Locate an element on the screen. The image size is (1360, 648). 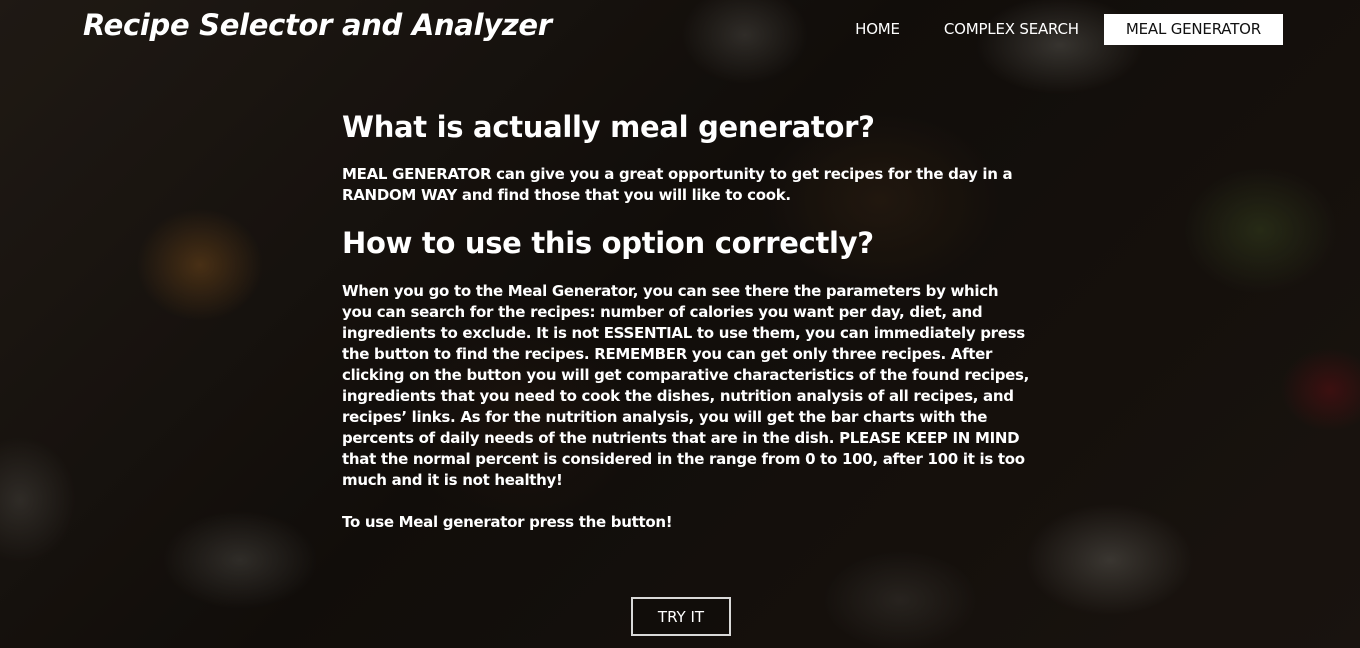
main-nav: HOME COMPLEX SEARCH MEAL GENERATOR is located at coordinates (1058, 29).